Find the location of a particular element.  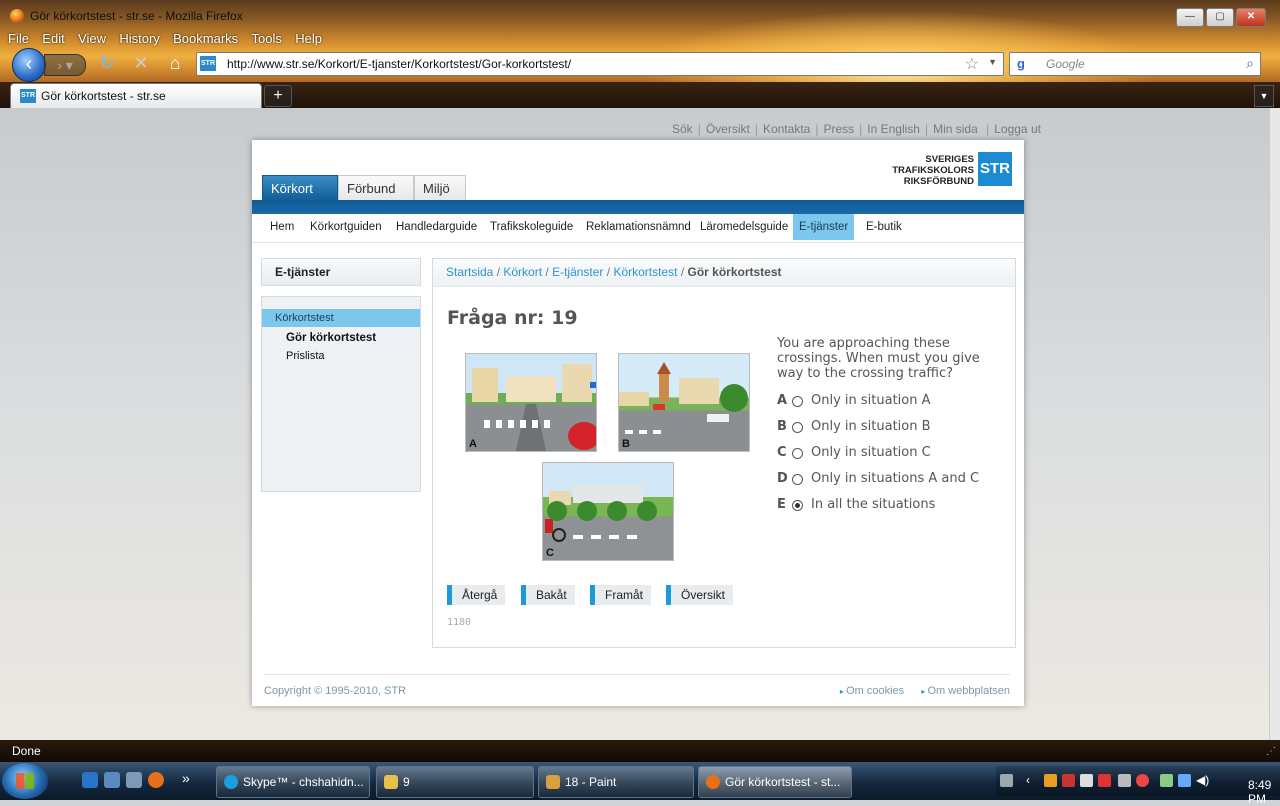

home-icon: ⌂ is located at coordinates (175, 63).